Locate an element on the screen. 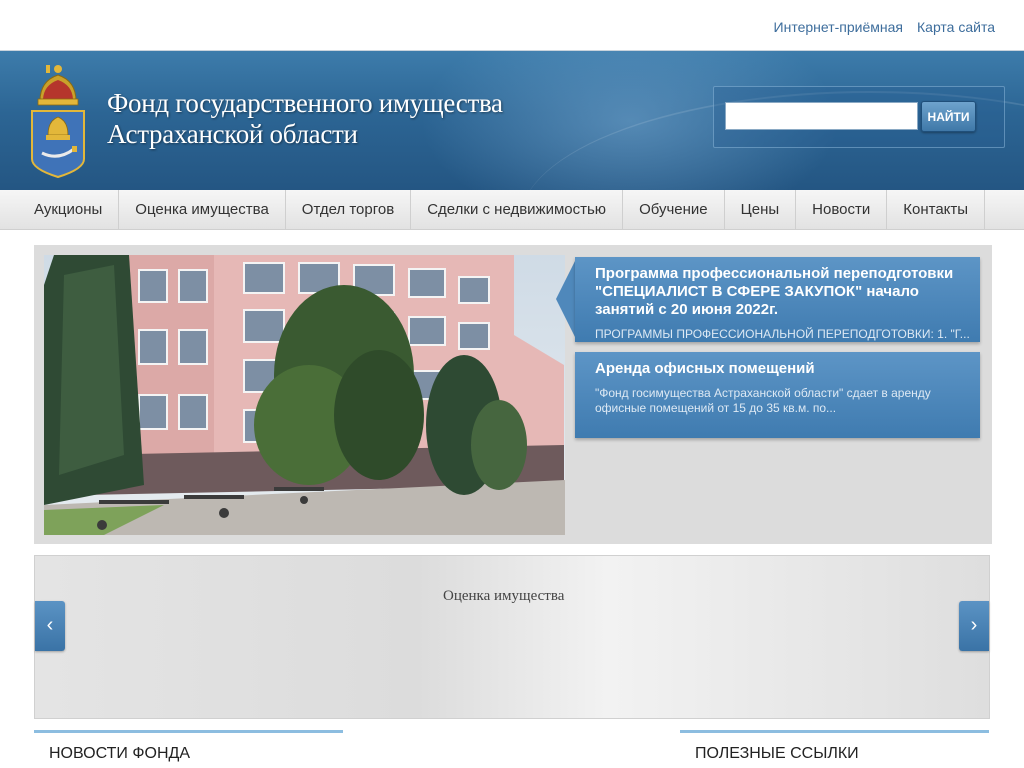 Image resolution: width=1024 pixels, height=768 pixels. active-card-pointer is located at coordinates (566, 299).